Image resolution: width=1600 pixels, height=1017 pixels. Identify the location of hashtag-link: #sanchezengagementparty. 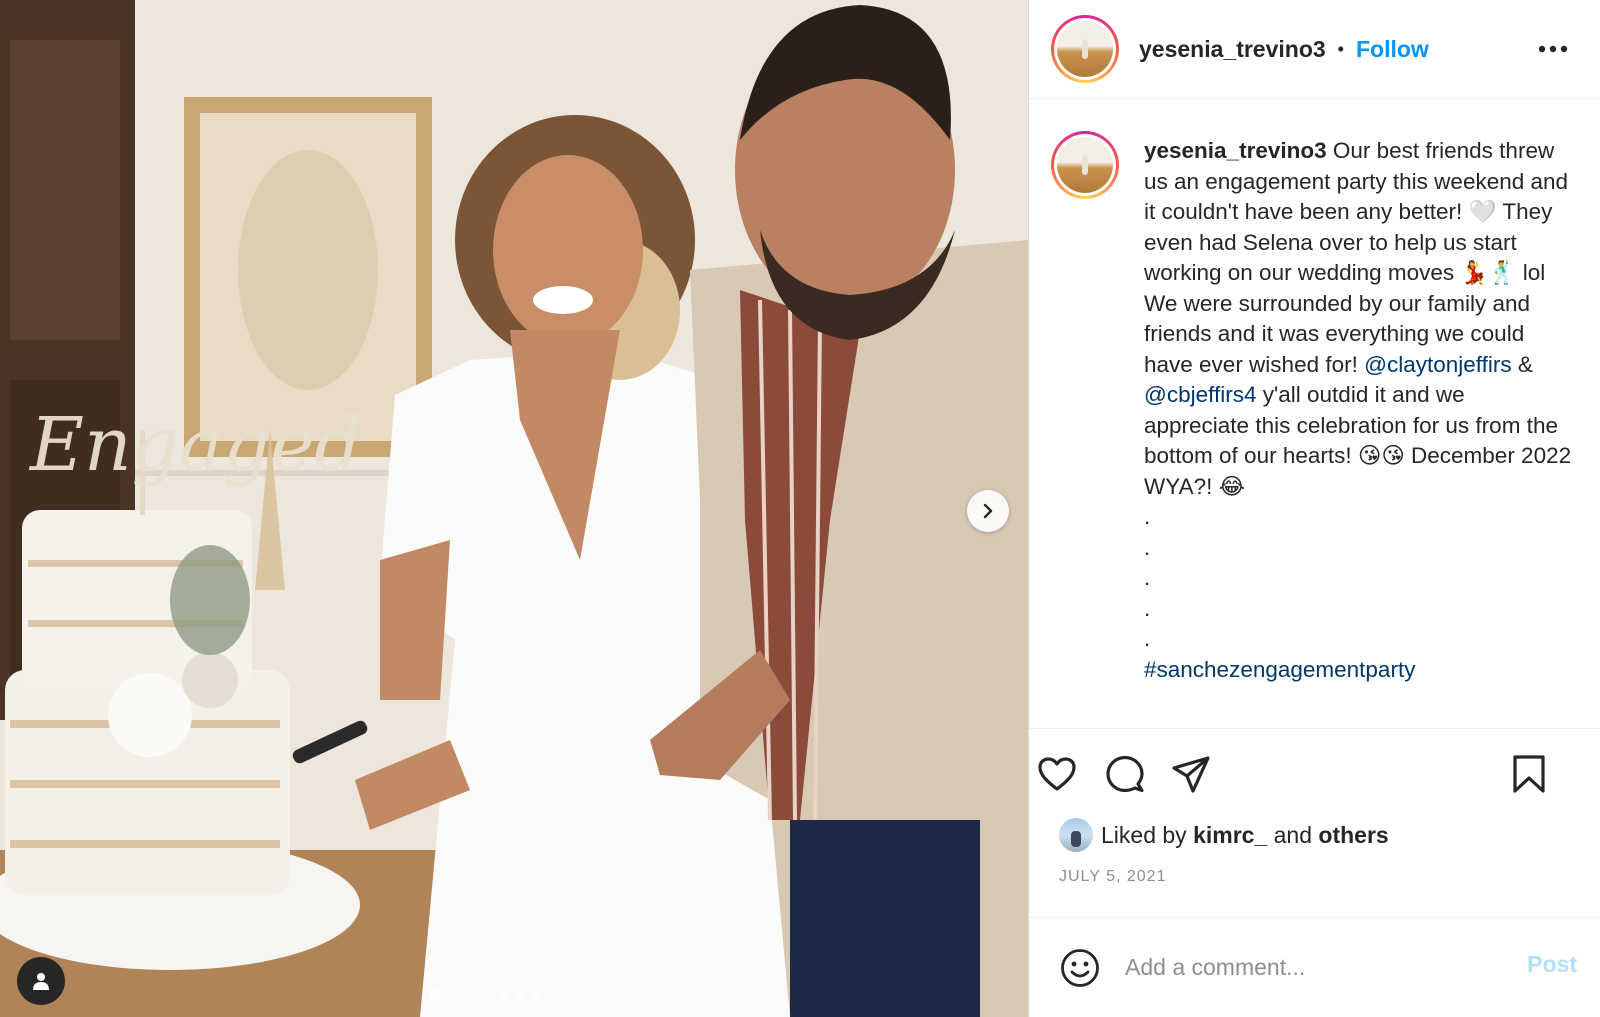
(1359, 670).